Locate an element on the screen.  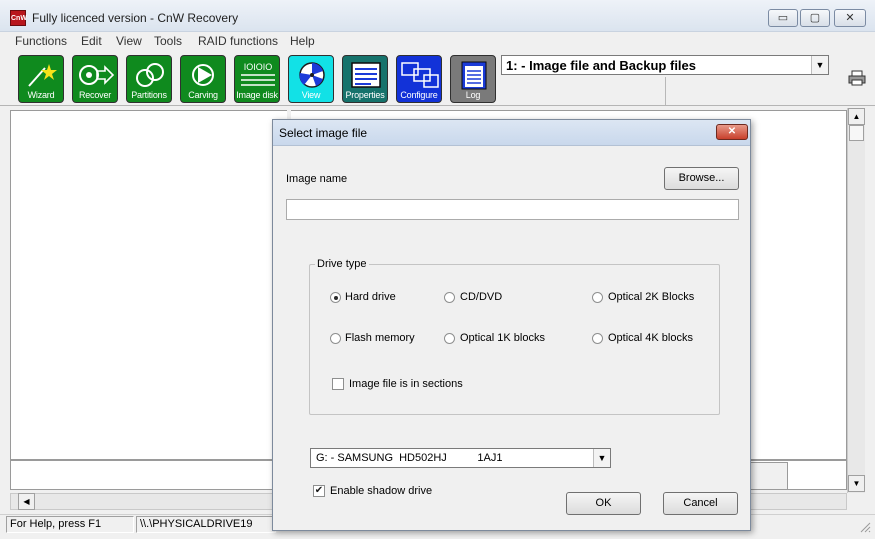
minimize-button: ▭ is located at coordinates (783, 18).